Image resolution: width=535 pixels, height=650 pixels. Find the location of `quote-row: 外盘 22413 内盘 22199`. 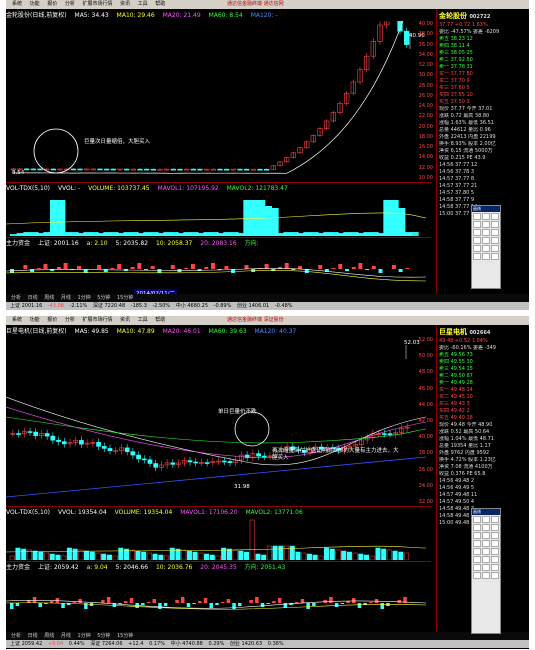

quote-row: 外盘 22413 内盘 22199 is located at coordinates (467, 137).